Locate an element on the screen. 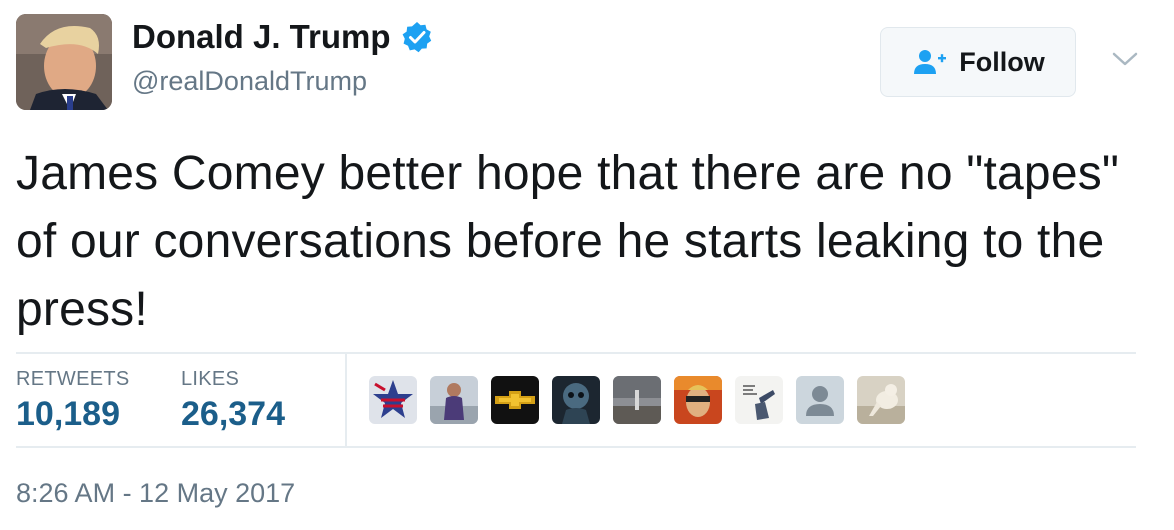  author-name: Donald J. Trump is located at coordinates (261, 37).